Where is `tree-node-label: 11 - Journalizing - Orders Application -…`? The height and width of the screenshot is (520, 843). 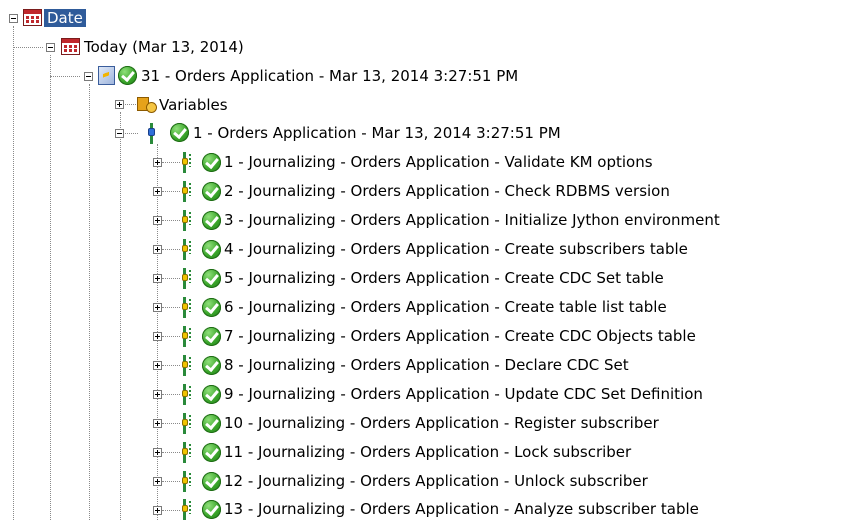 tree-node-label: 11 - Journalizing - Orders Application -… is located at coordinates (427, 452).